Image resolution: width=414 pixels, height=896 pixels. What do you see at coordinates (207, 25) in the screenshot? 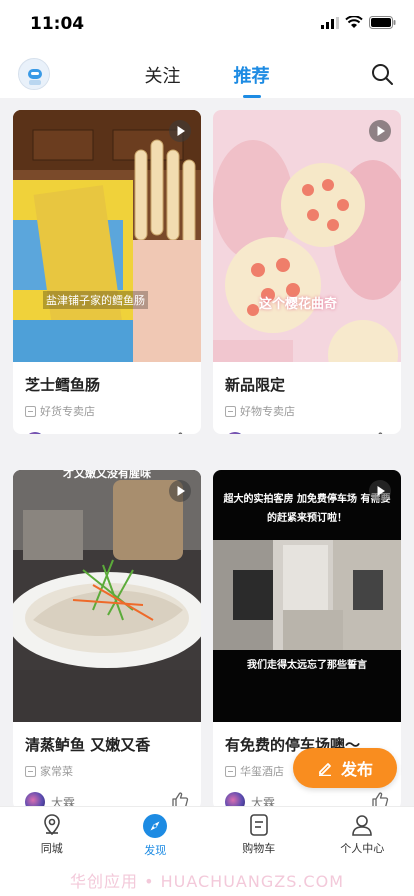
I see `status-bar: 11:04` at bounding box center [207, 25].